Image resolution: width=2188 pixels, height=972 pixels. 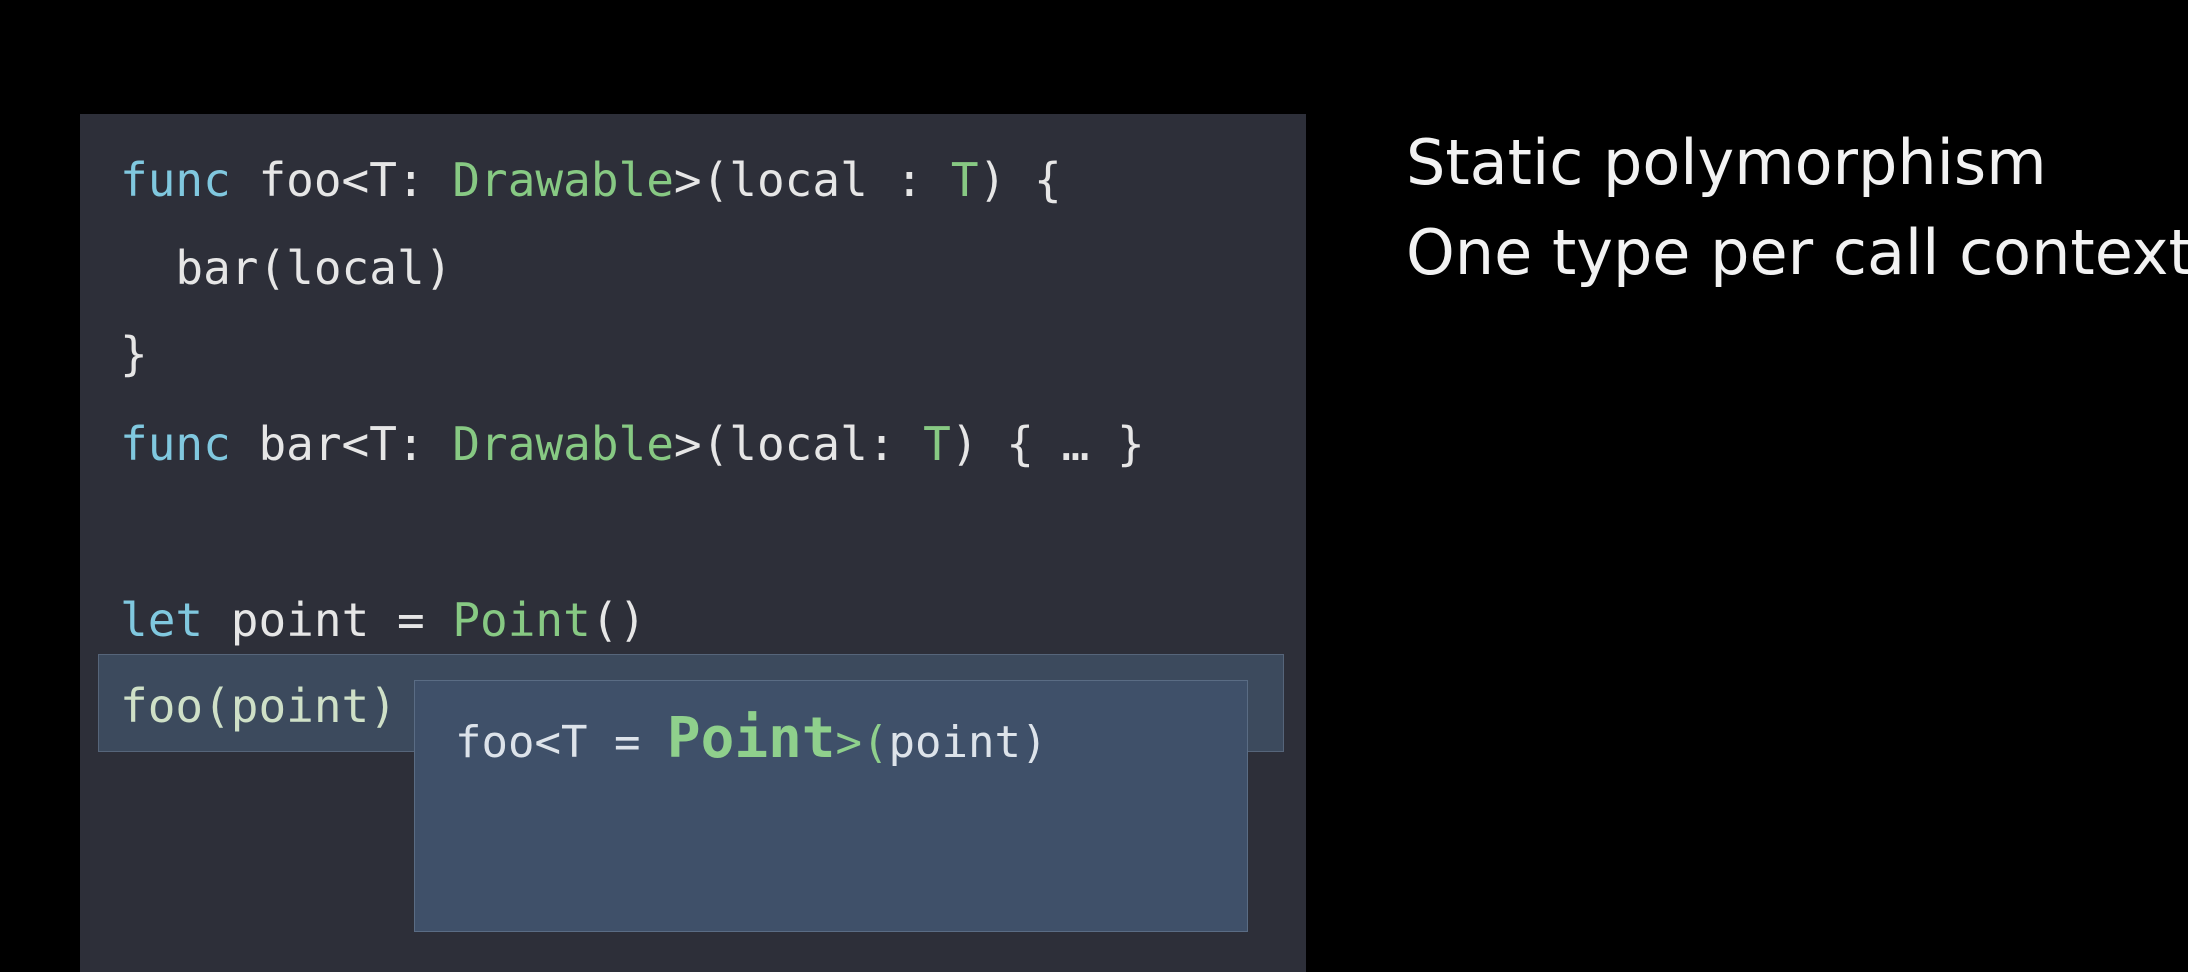 I want to click on popup-suffix-open: >(, so click(x=862, y=742).